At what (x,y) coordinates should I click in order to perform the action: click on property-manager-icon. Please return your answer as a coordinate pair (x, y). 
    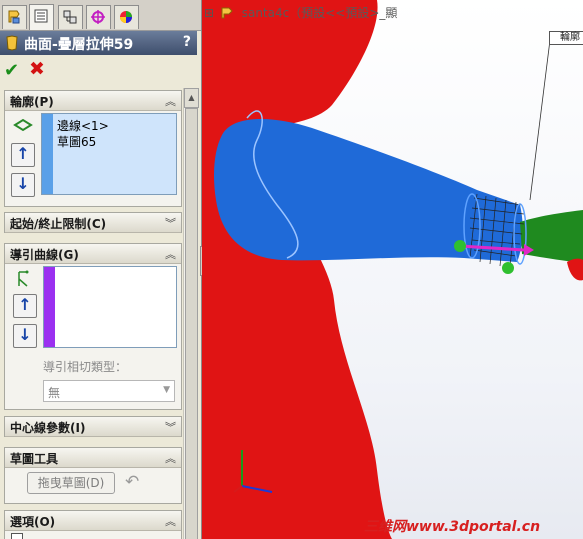
    Looking at the image, I should click on (41, 16).